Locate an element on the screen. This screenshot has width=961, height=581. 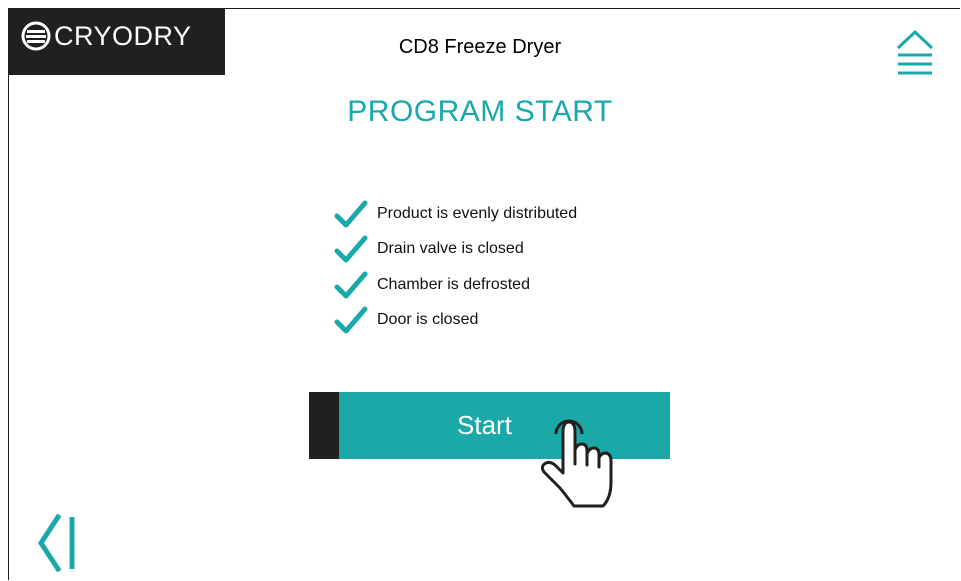
checklist-item: Drain valve is closed is located at coordinates (455, 250).